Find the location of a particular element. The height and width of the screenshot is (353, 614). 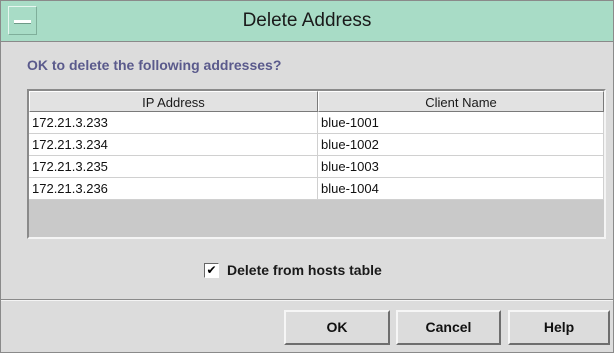

table-header: IP Address Client Name is located at coordinates (316, 101).